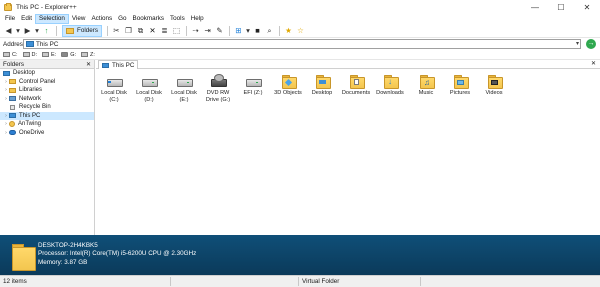 Image resolution: width=600 pixels, height=287 pixels. Describe the element at coordinates (8, 30) in the screenshot. I see `back-icon: ◀` at that location.